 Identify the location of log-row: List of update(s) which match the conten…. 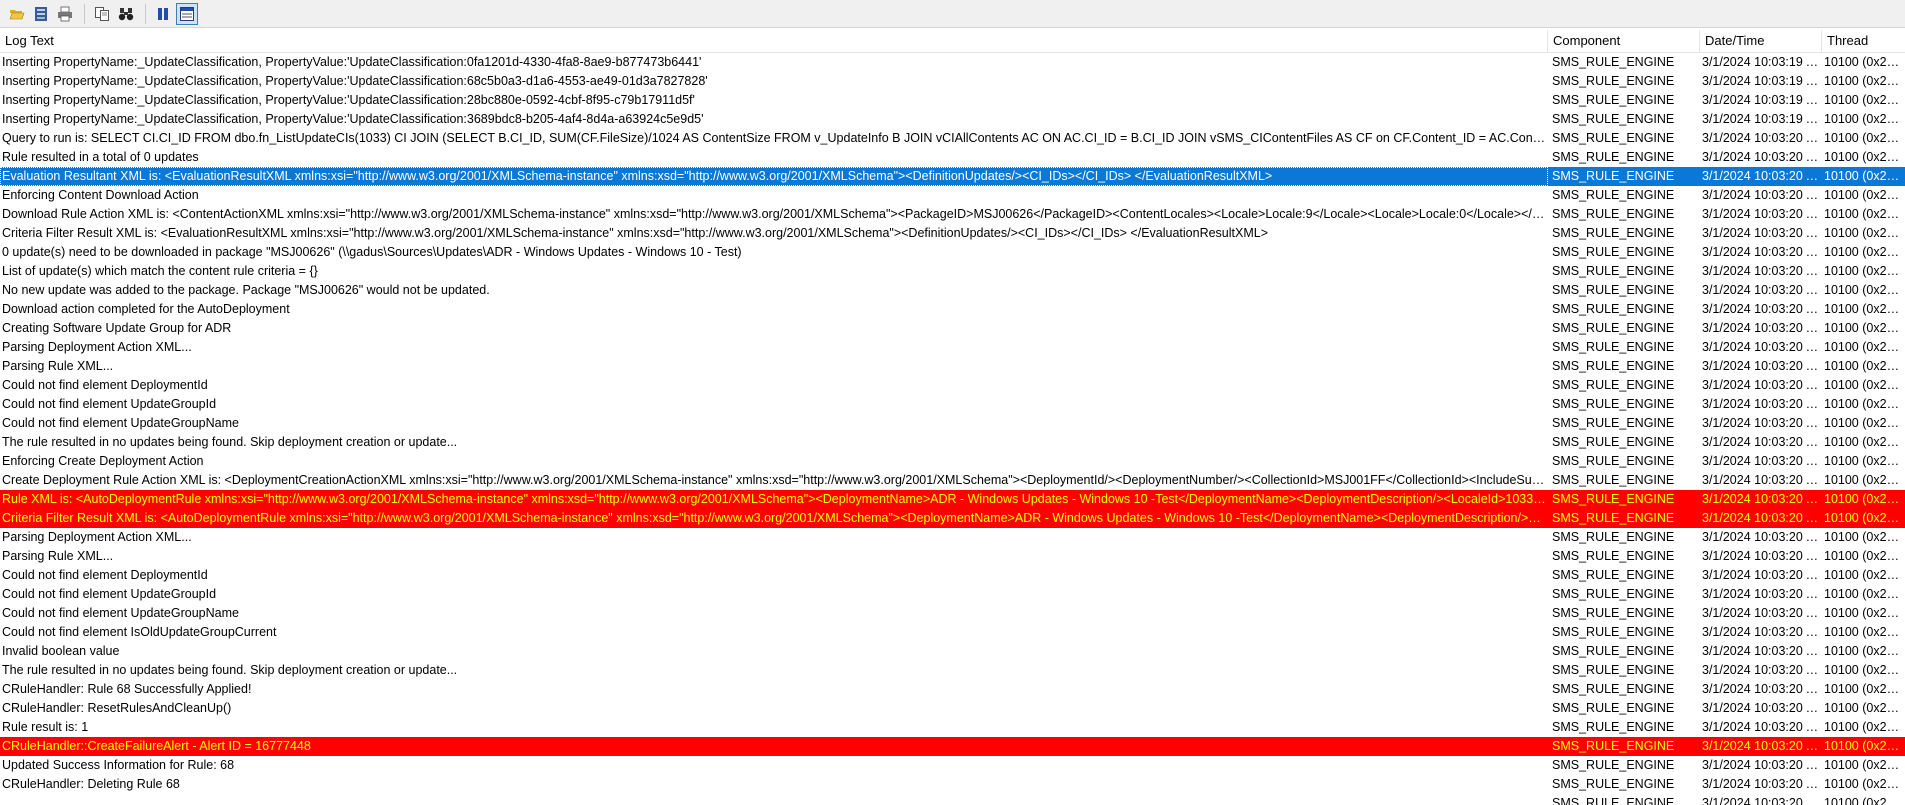
(952, 271).